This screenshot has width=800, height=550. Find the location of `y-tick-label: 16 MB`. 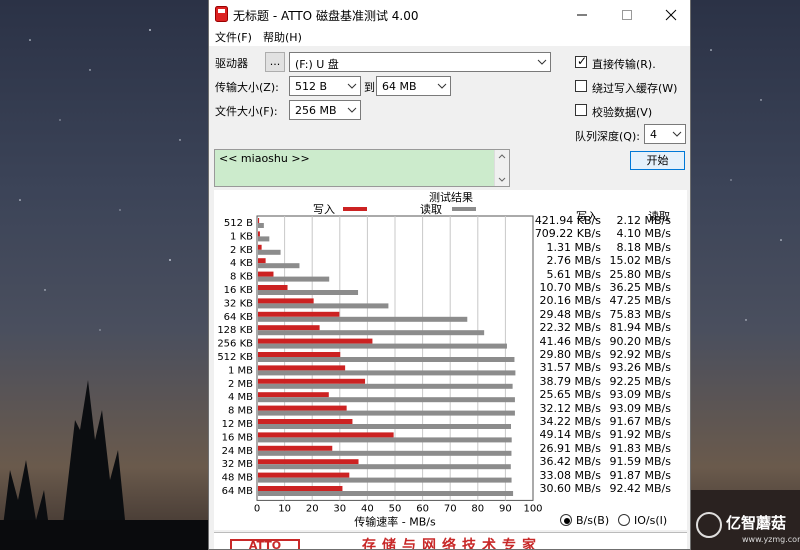

y-tick-label: 16 MB is located at coordinates (238, 437).